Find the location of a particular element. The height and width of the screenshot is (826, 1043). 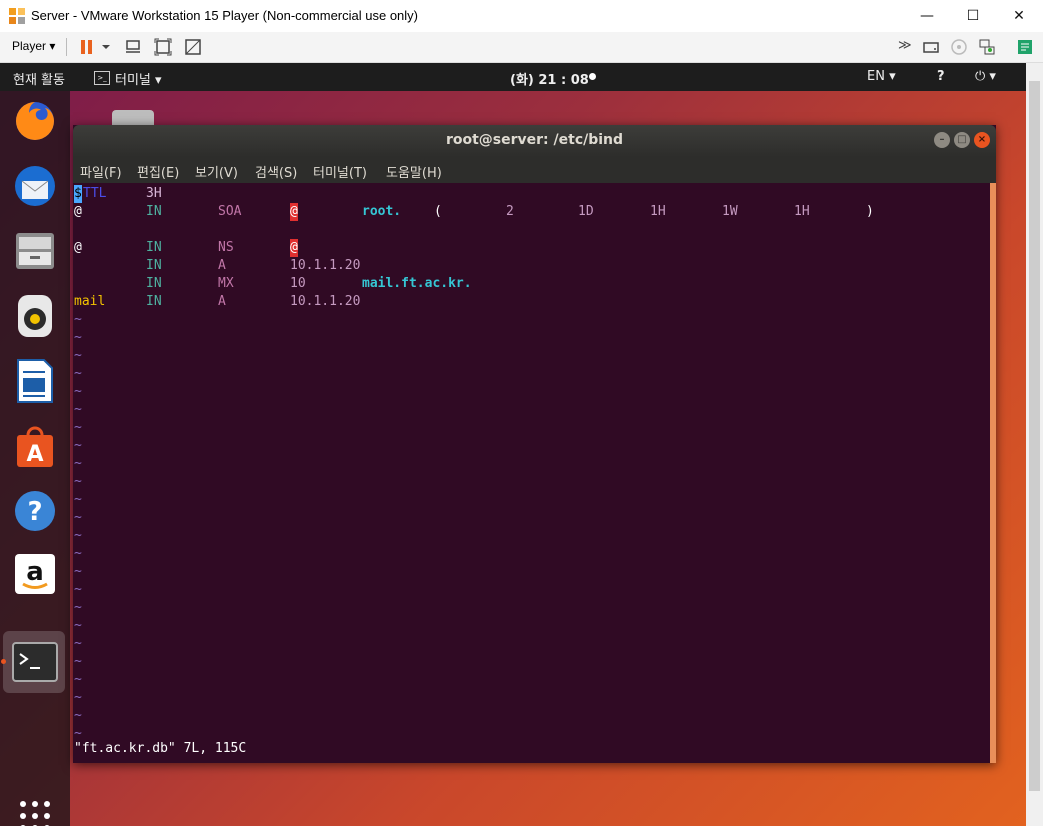

libreoffice-writer-icon is located at coordinates (35, 381).